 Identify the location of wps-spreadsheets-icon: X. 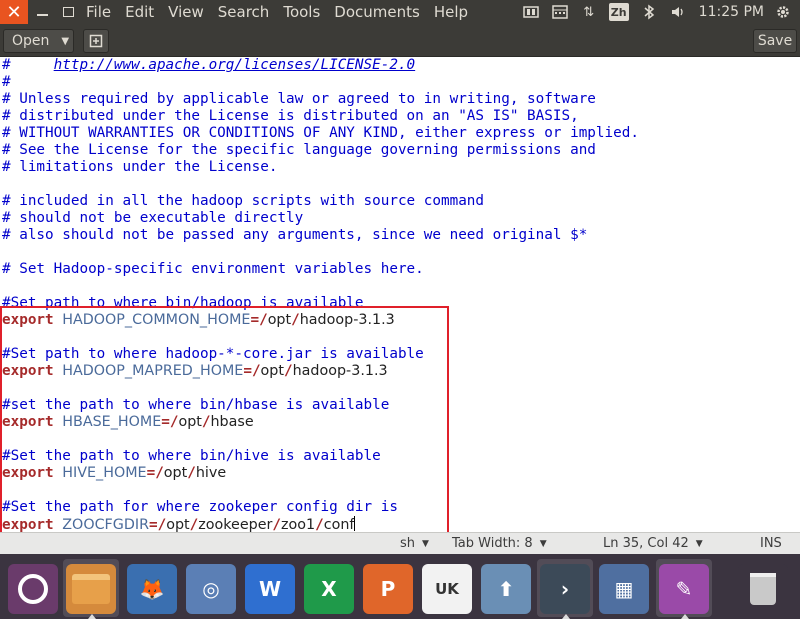
(329, 589).